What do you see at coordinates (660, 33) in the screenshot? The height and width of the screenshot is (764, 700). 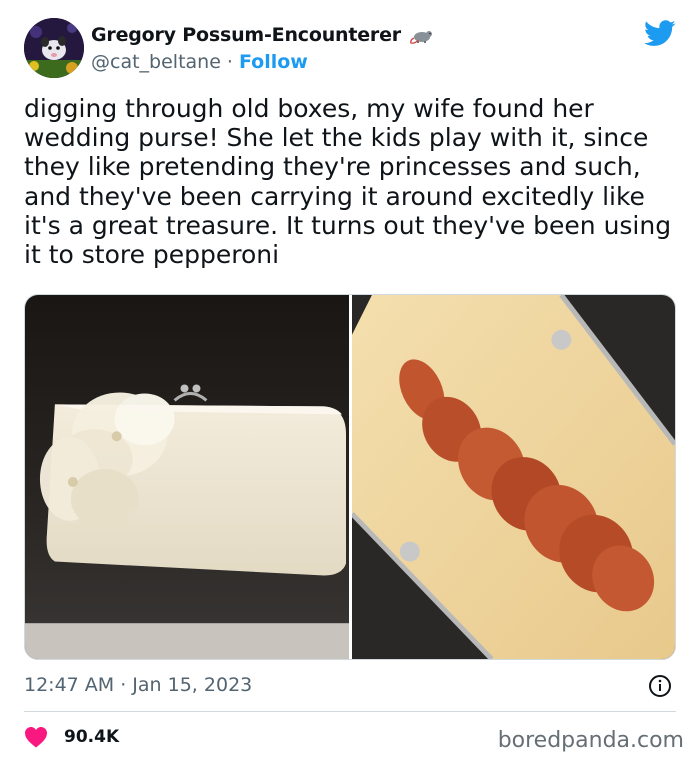 I see `twitter-bird-icon` at bounding box center [660, 33].